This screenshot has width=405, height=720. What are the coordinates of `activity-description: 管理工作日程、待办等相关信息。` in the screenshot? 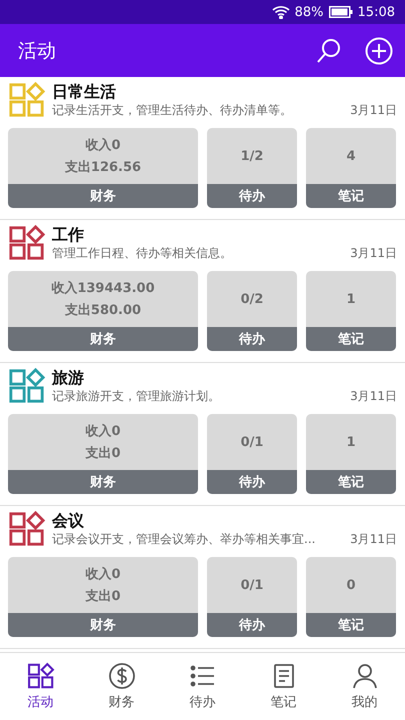 It's located at (142, 253).